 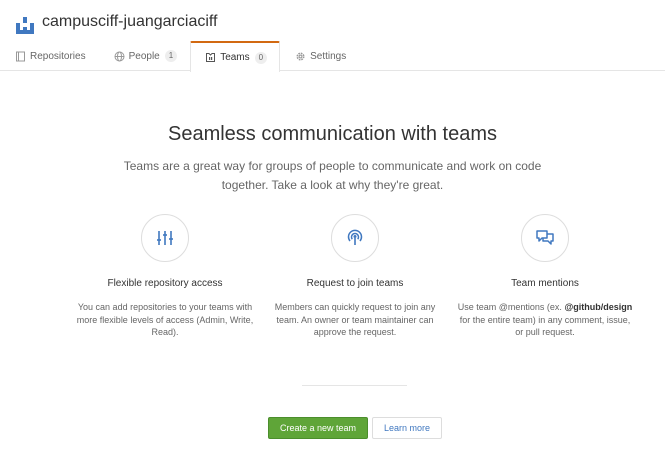 I want to click on tab-repositories-label: Repositories, so click(x=58, y=56).